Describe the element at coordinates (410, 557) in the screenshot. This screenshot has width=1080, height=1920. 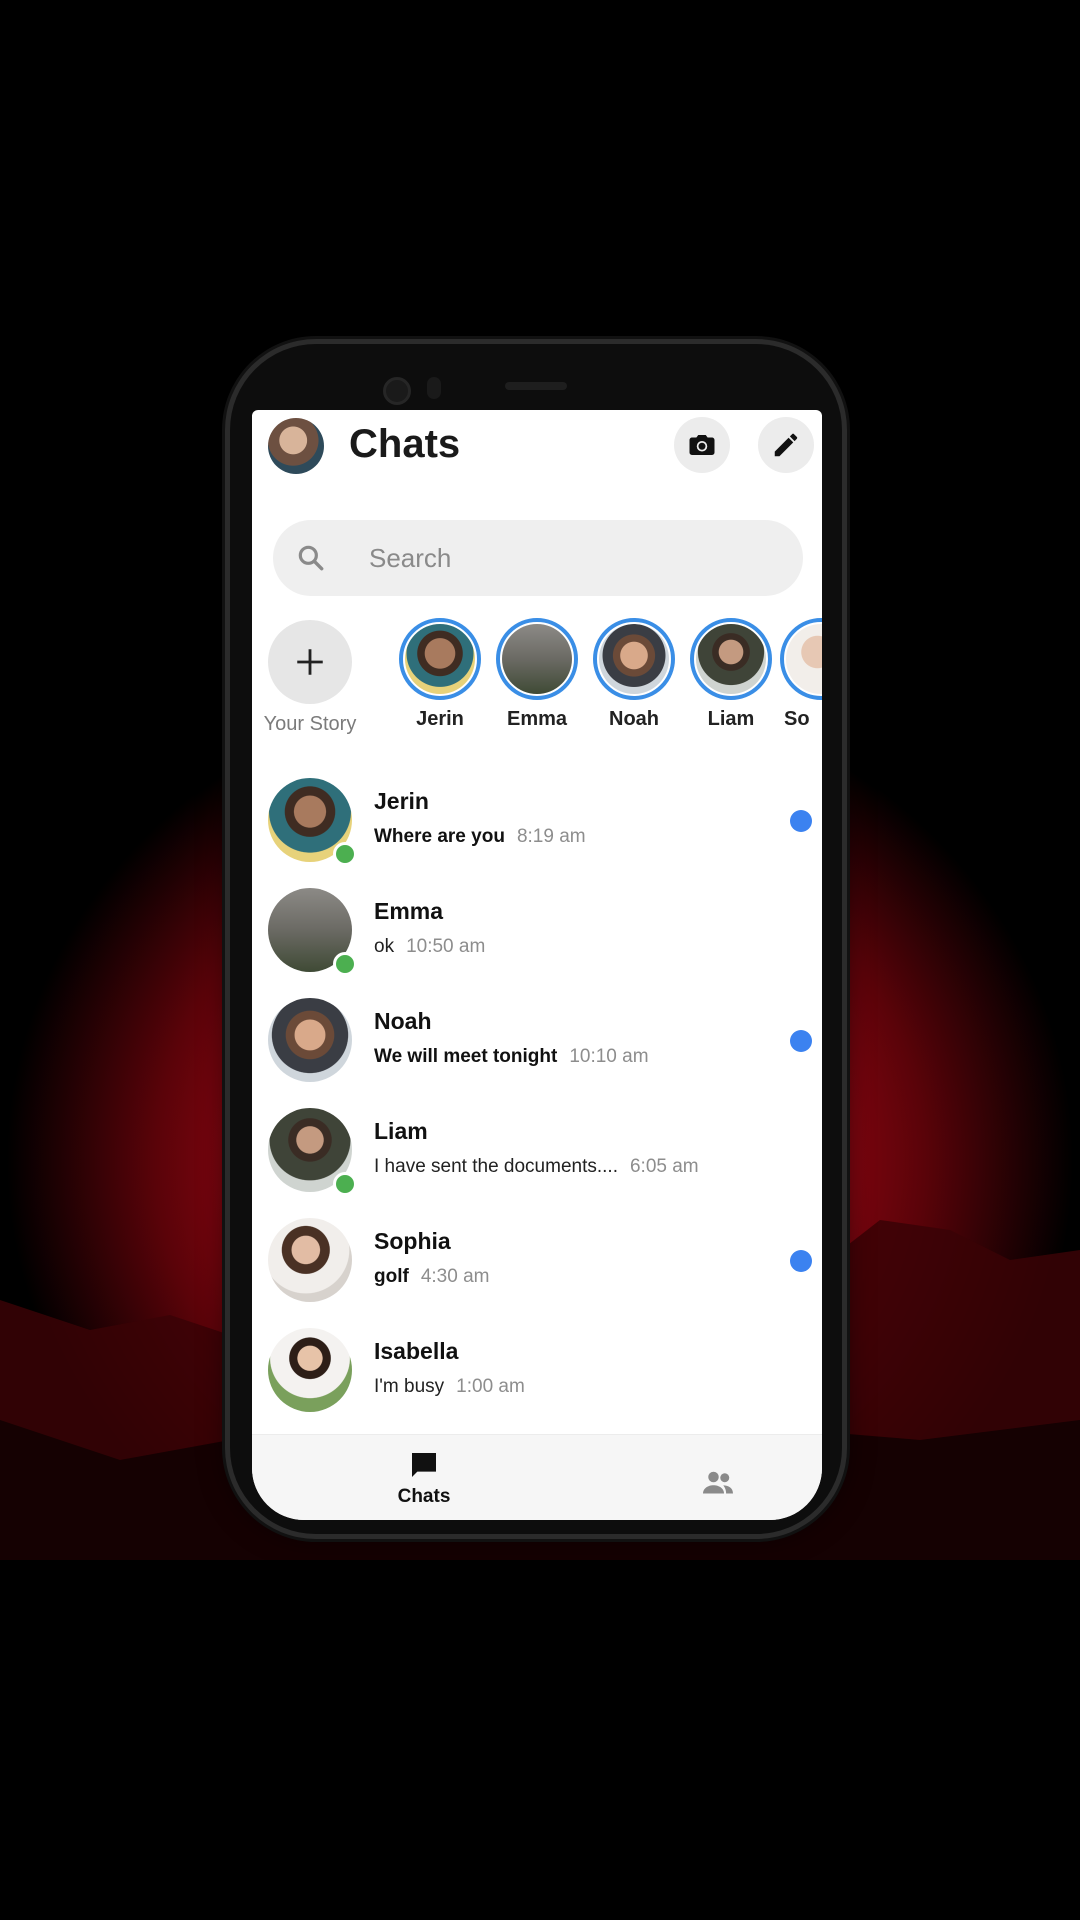
I see `search-placeholder: Search` at that location.